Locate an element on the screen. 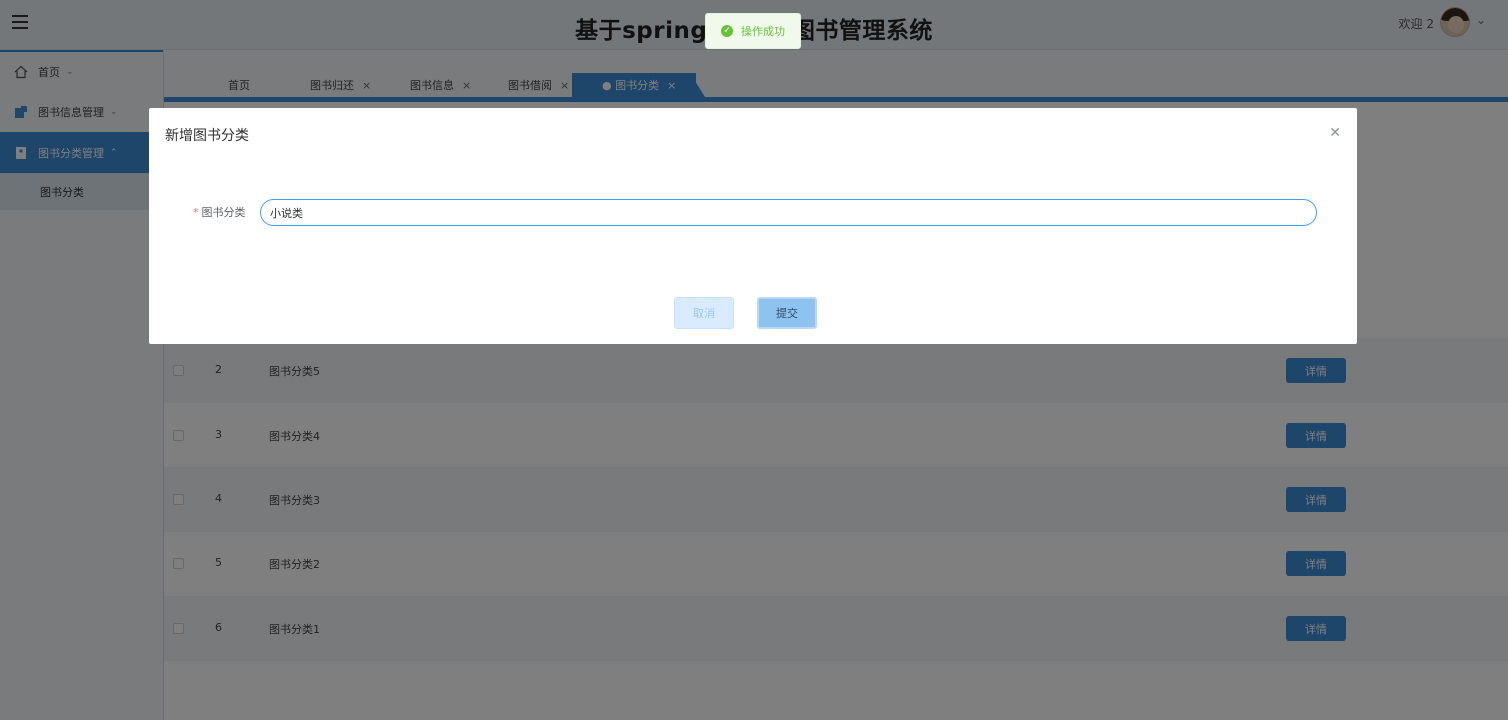 The height and width of the screenshot is (720, 1508). toast-message: 操作成功 is located at coordinates (763, 31).